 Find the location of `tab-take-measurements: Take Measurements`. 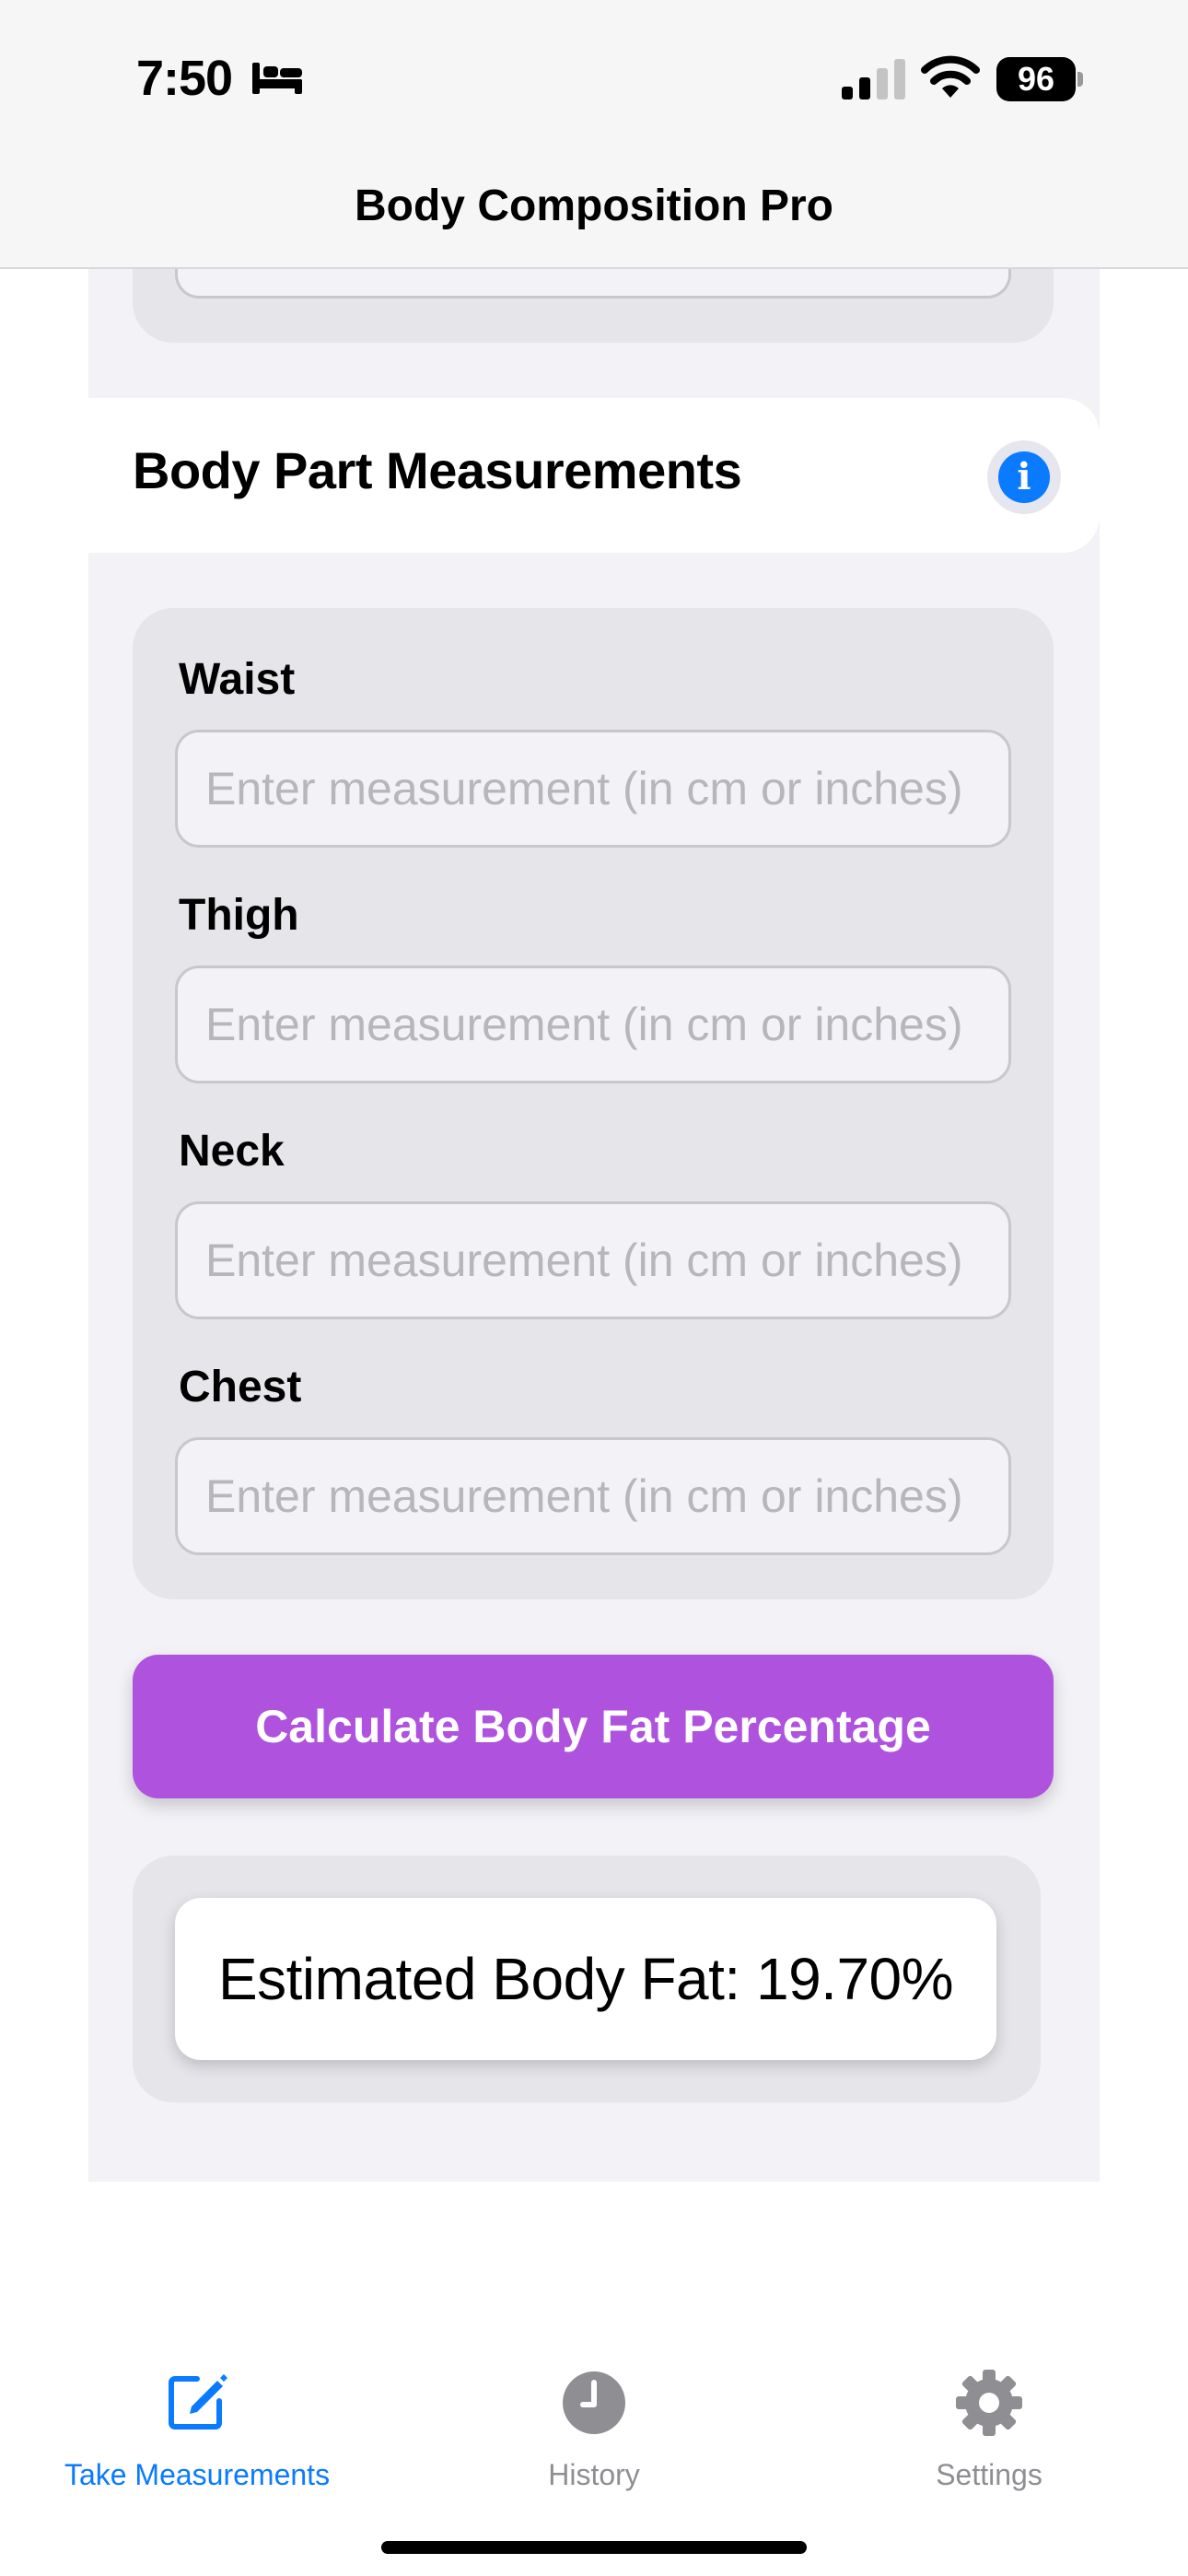

tab-take-measurements: Take Measurements is located at coordinates (197, 2438).